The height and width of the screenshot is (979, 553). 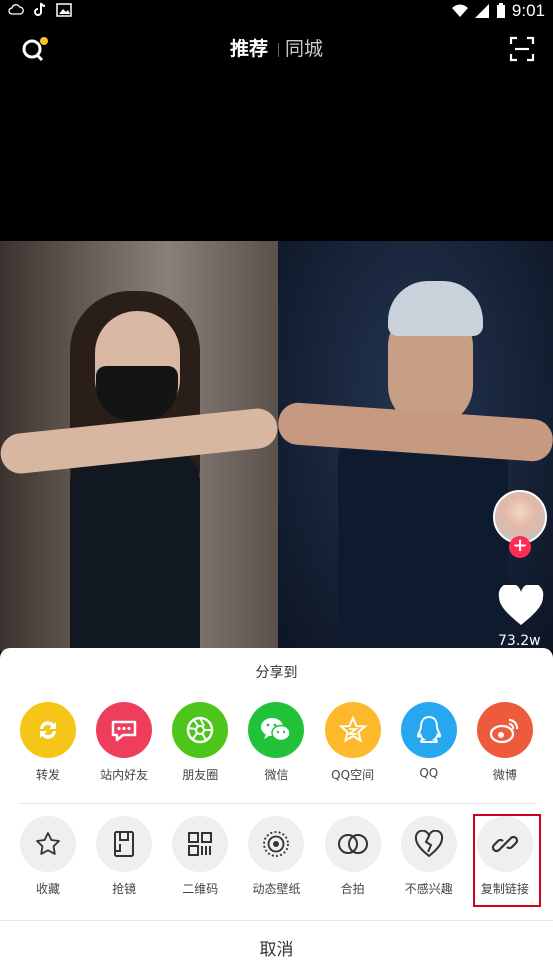 I want to click on share-label: QQ, so click(x=429, y=773).